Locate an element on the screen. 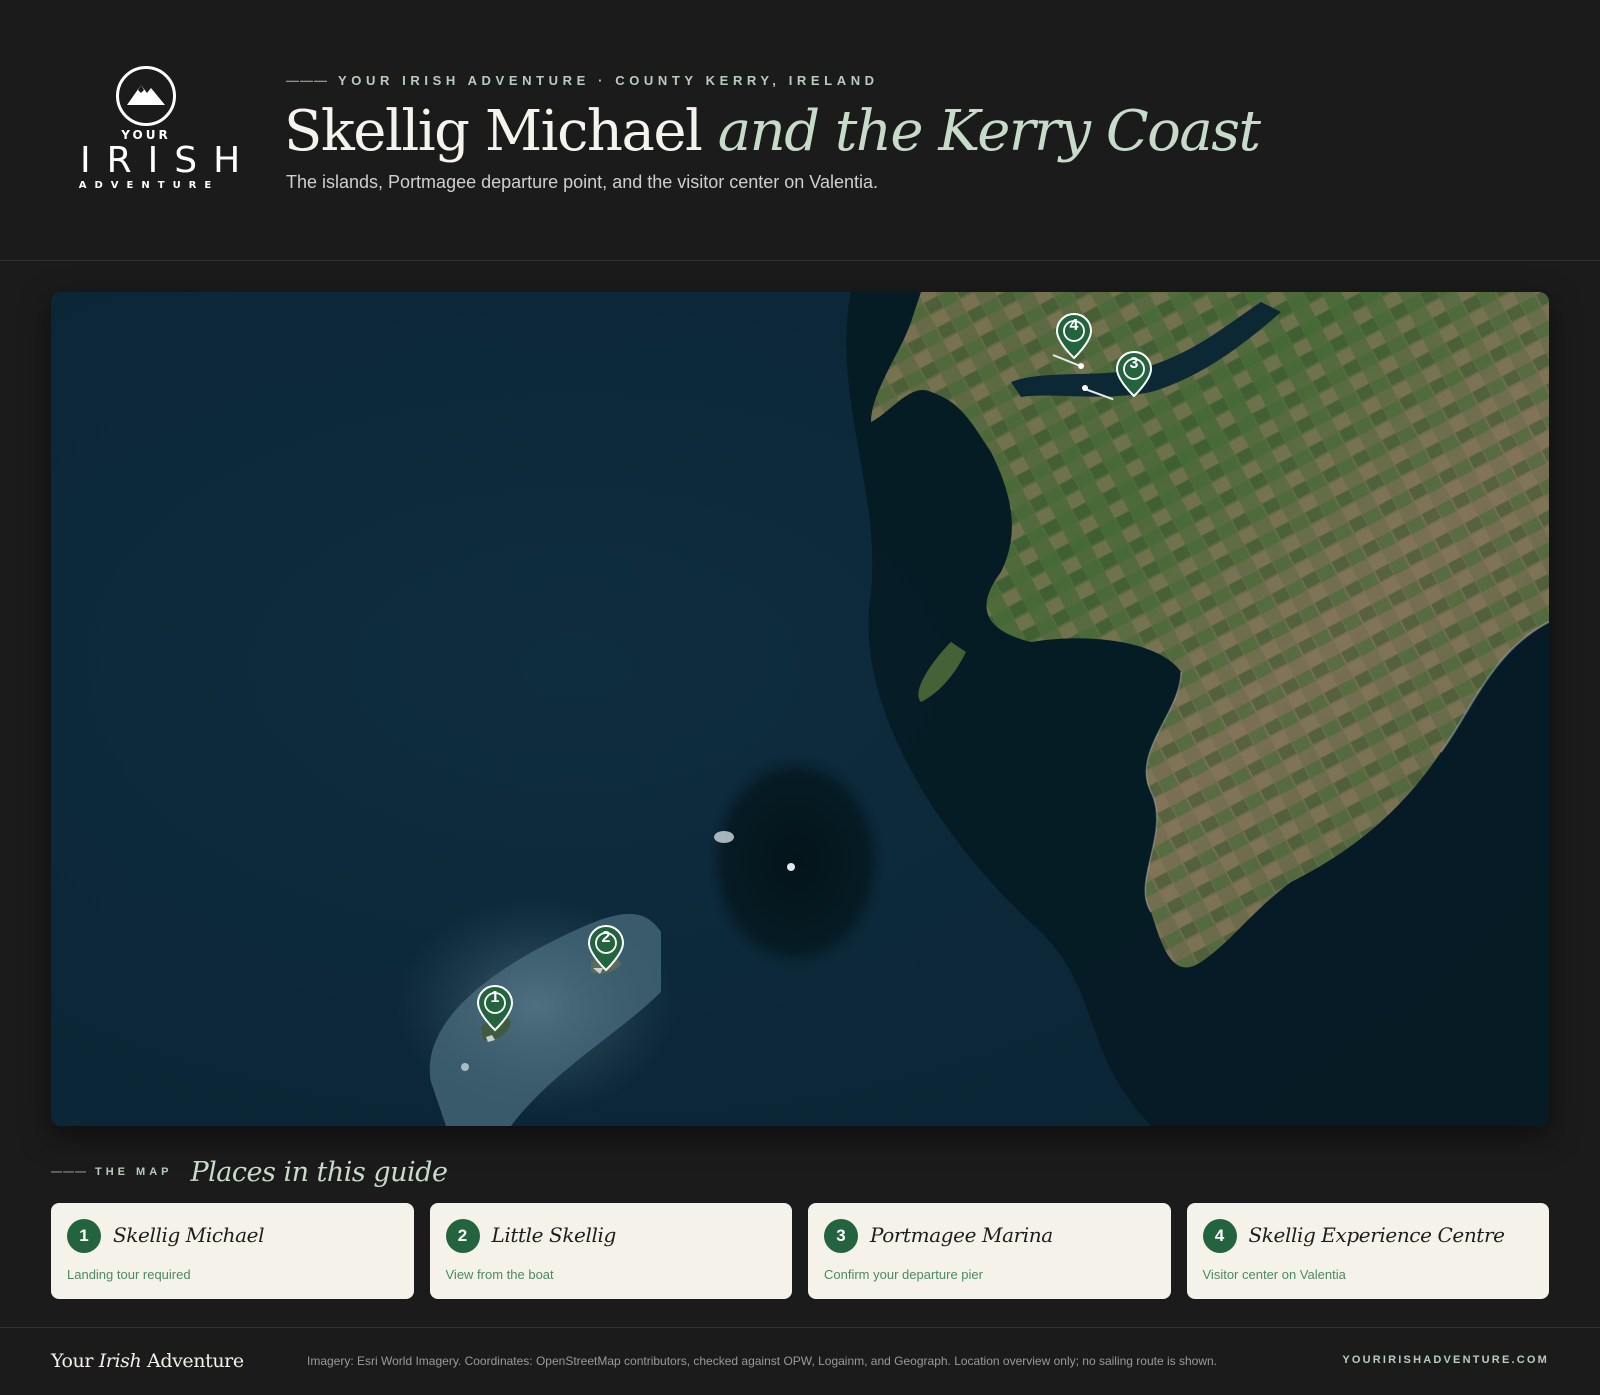 Image resolution: width=1600 pixels, height=1395 pixels. map-marker-3: 3 is located at coordinates (1134, 375).